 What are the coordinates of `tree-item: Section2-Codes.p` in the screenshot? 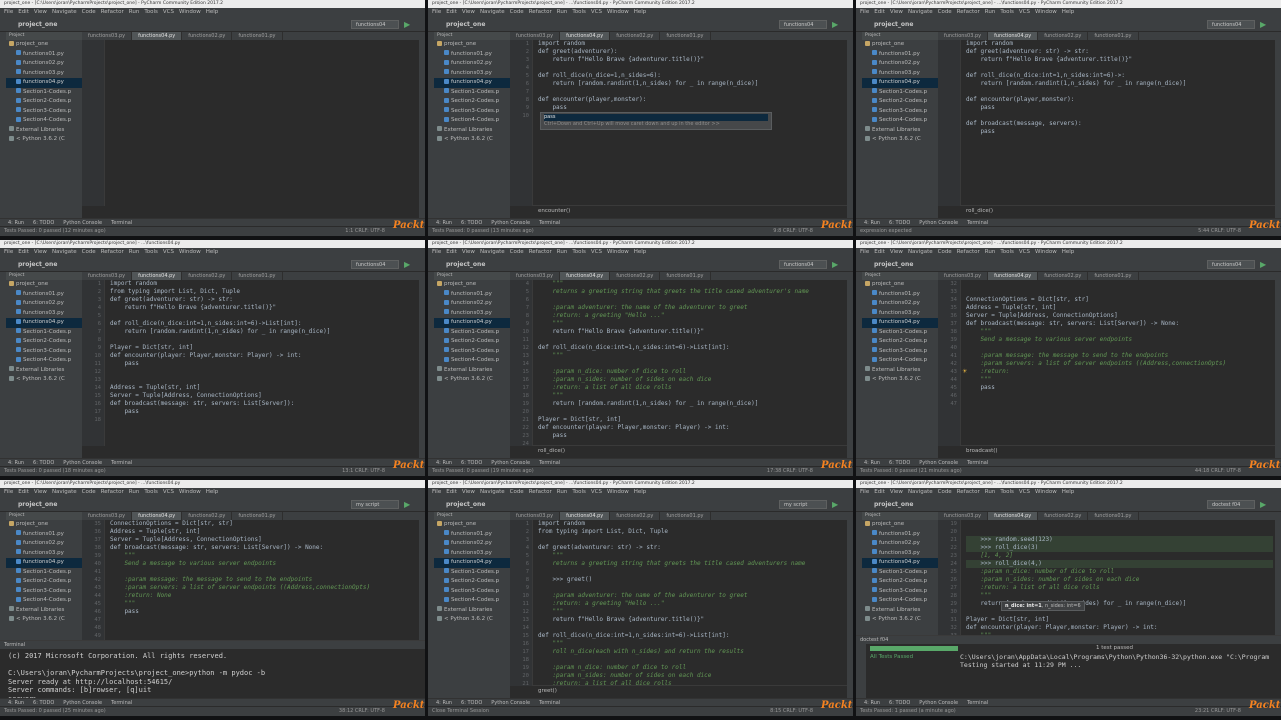 It's located at (900, 102).